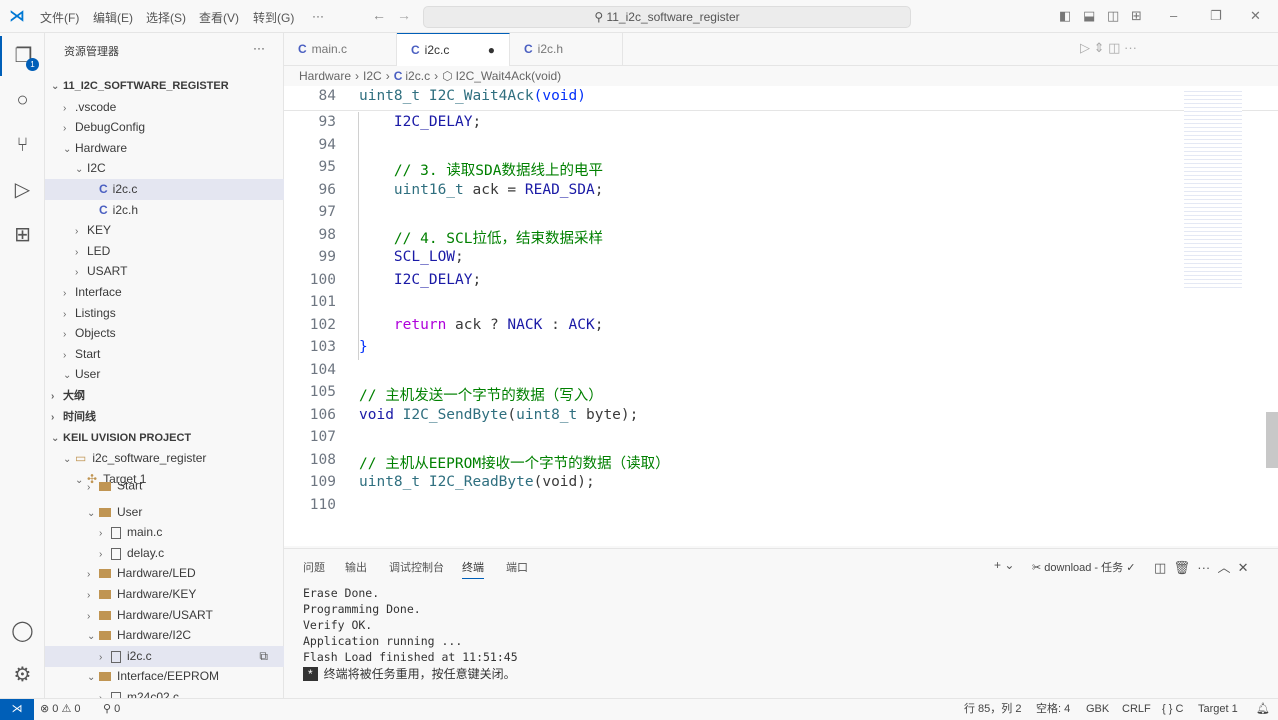  I want to click on tree-item: › 时间线, so click(164, 417).